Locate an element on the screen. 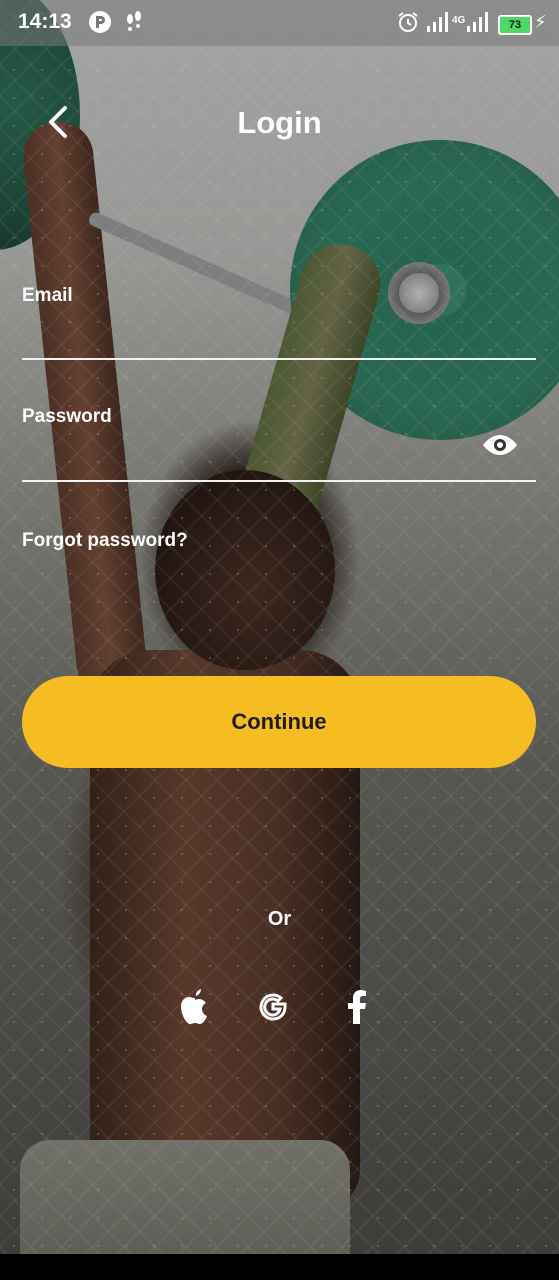  facebook-login-button is located at coordinates (357, 1007).